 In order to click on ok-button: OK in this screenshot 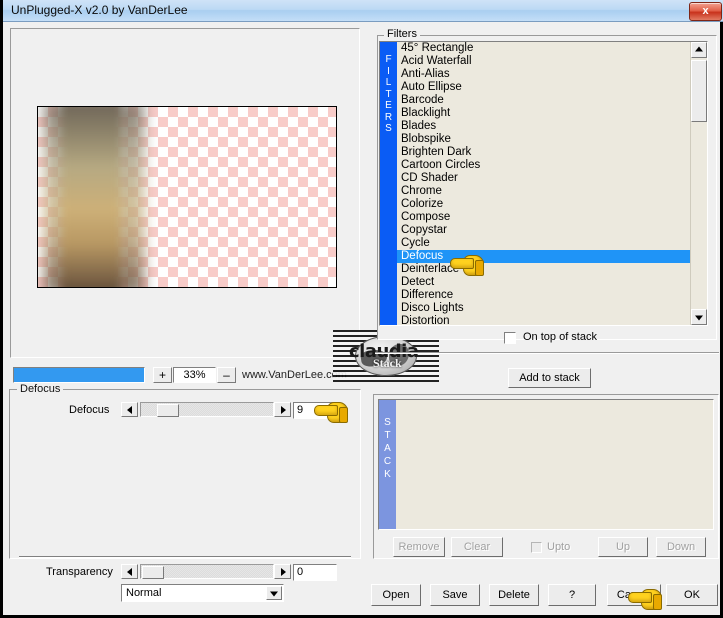, I will do `click(692, 595)`.